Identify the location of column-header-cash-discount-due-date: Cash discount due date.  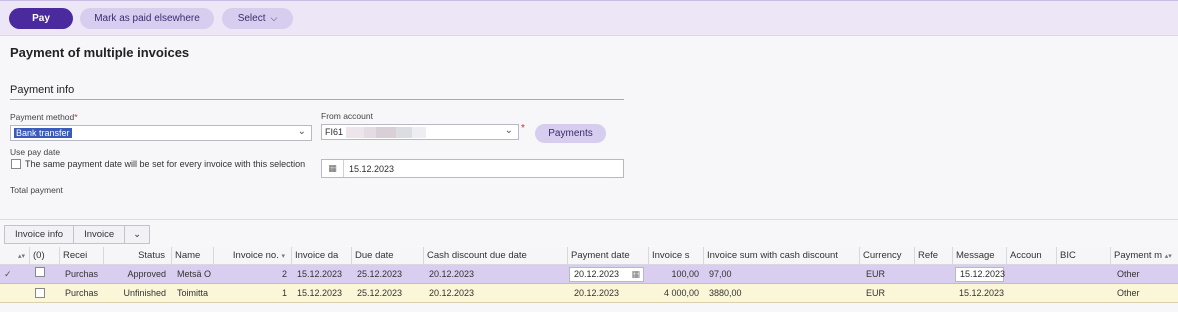
(496, 256).